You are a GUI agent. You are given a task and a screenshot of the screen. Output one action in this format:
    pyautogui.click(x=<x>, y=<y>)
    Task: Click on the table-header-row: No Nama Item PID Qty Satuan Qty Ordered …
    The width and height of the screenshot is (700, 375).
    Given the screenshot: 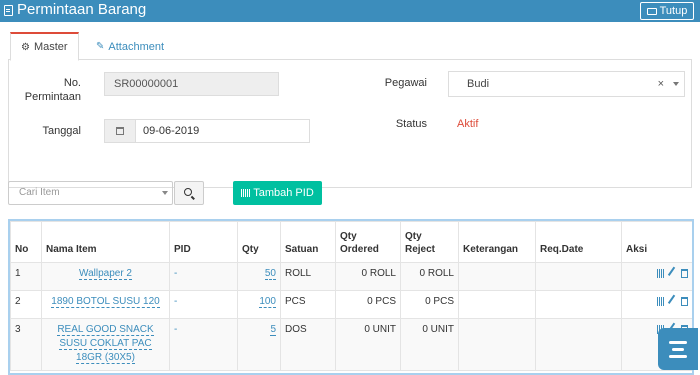 What is the action you would take?
    pyautogui.click(x=351, y=242)
    